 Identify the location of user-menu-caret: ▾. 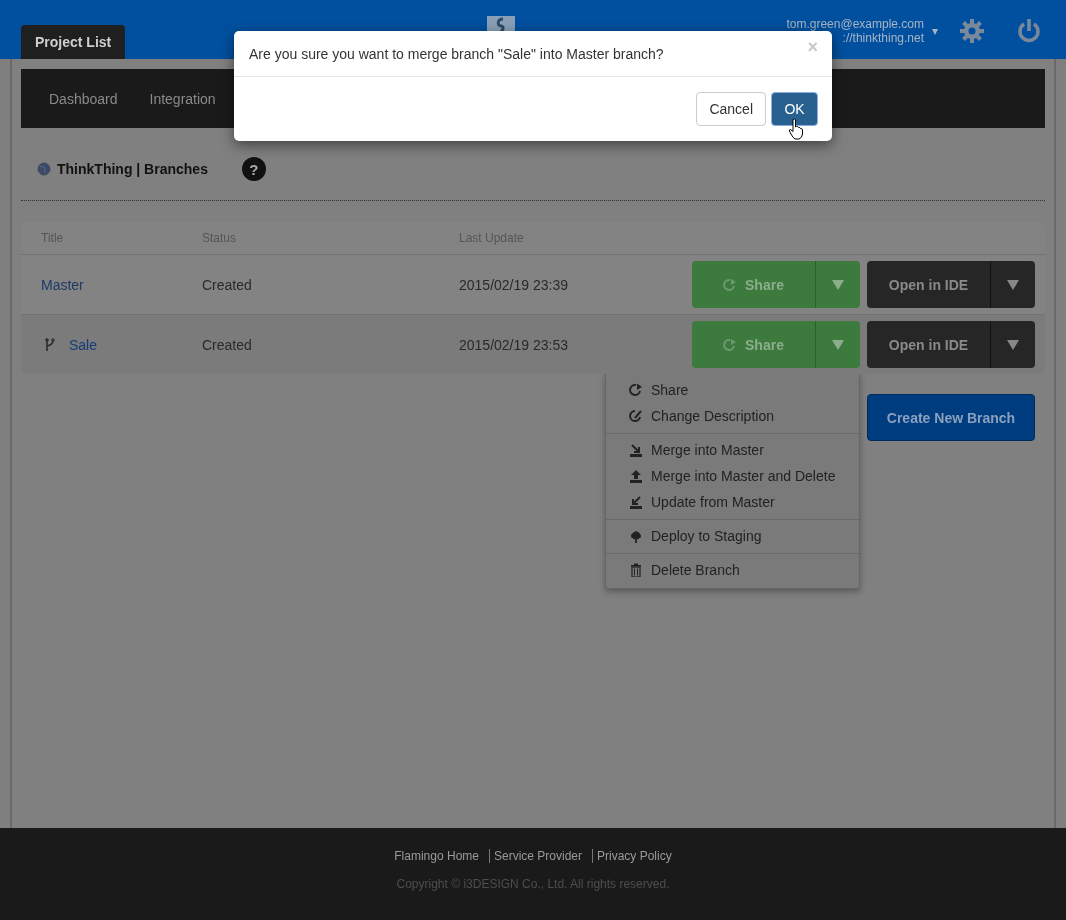
(935, 31).